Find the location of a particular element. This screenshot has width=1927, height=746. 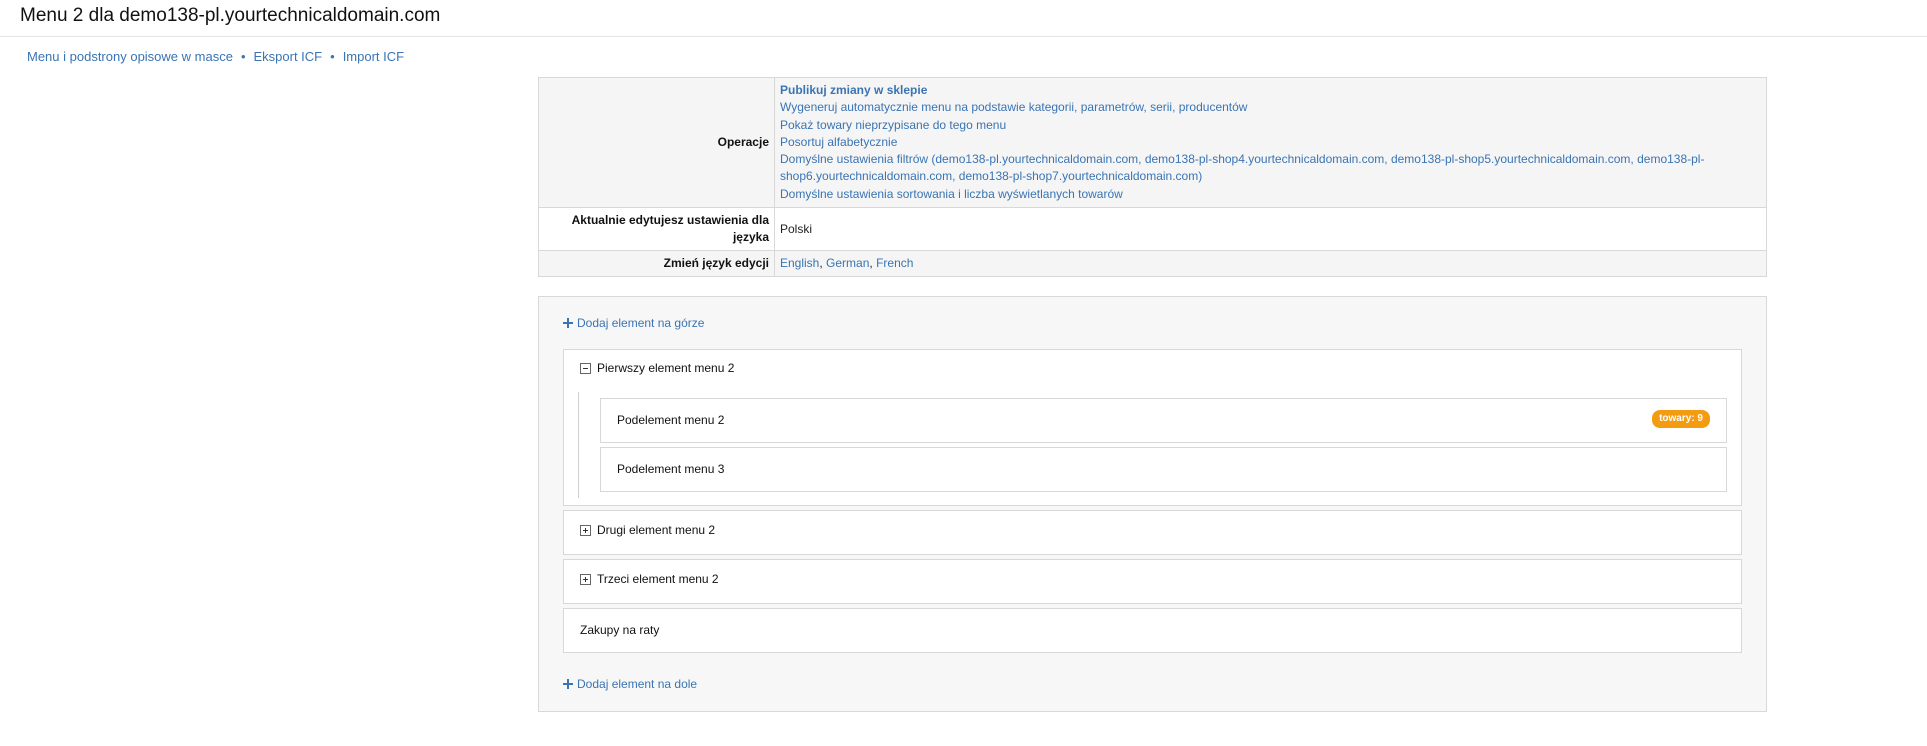

subnav-export-icf-link: Eksport ICF is located at coordinates (288, 56).